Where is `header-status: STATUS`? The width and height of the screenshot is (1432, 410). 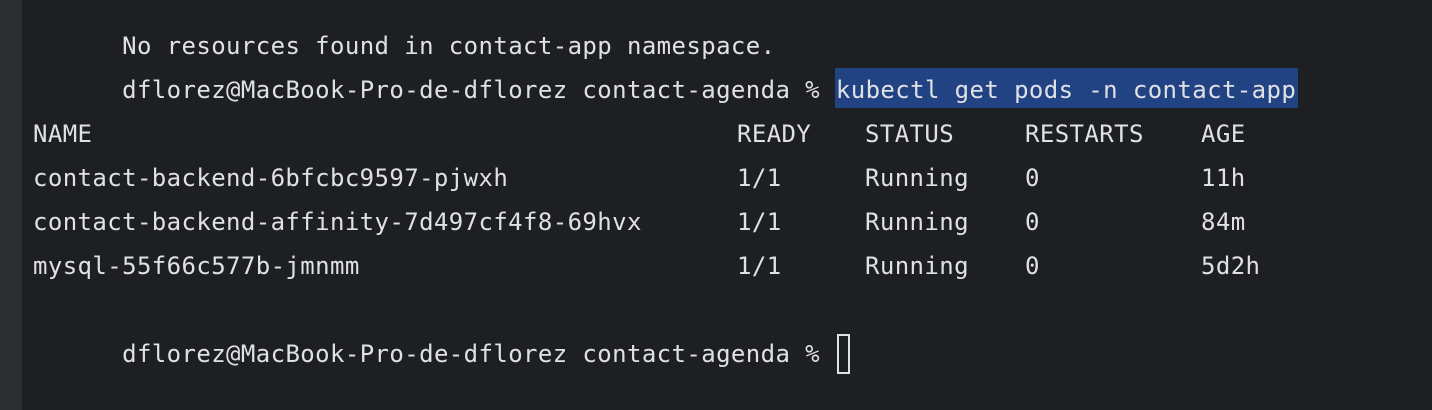
header-status: STATUS is located at coordinates (910, 134).